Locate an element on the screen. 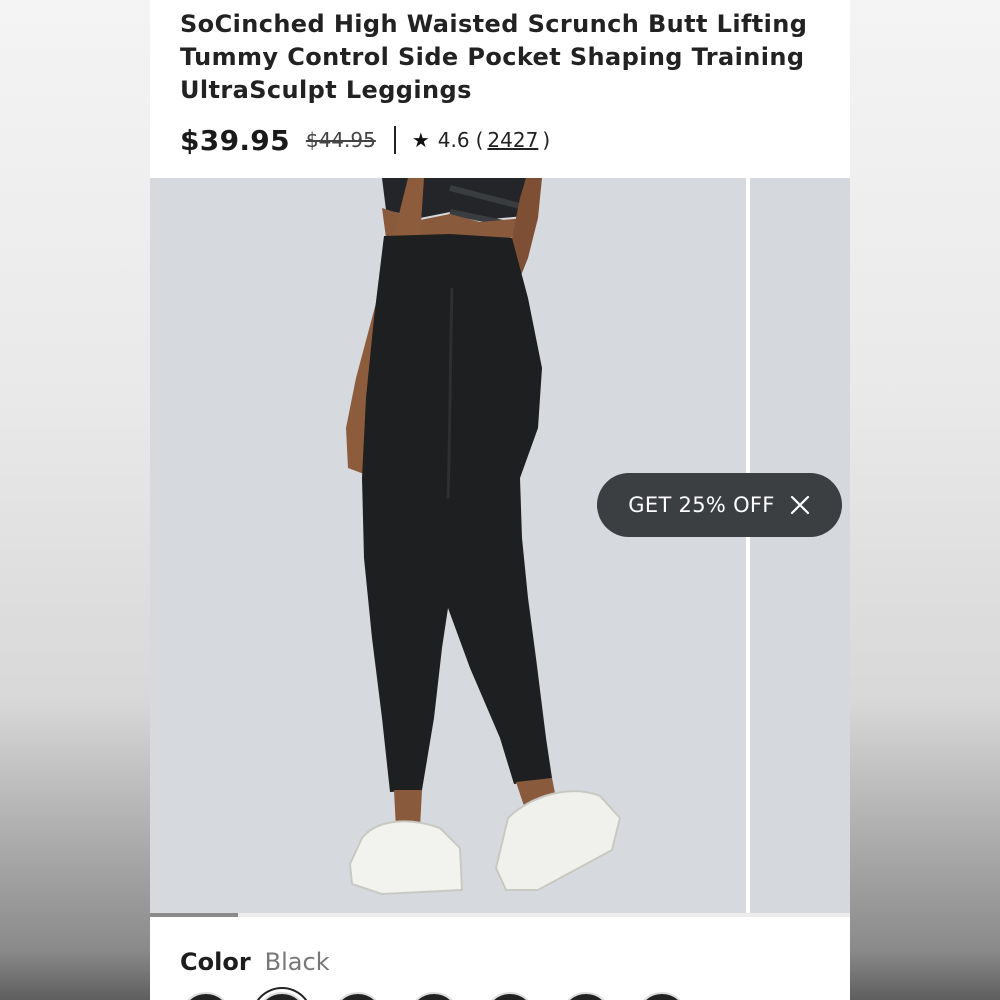  price-divider is located at coordinates (394, 140).